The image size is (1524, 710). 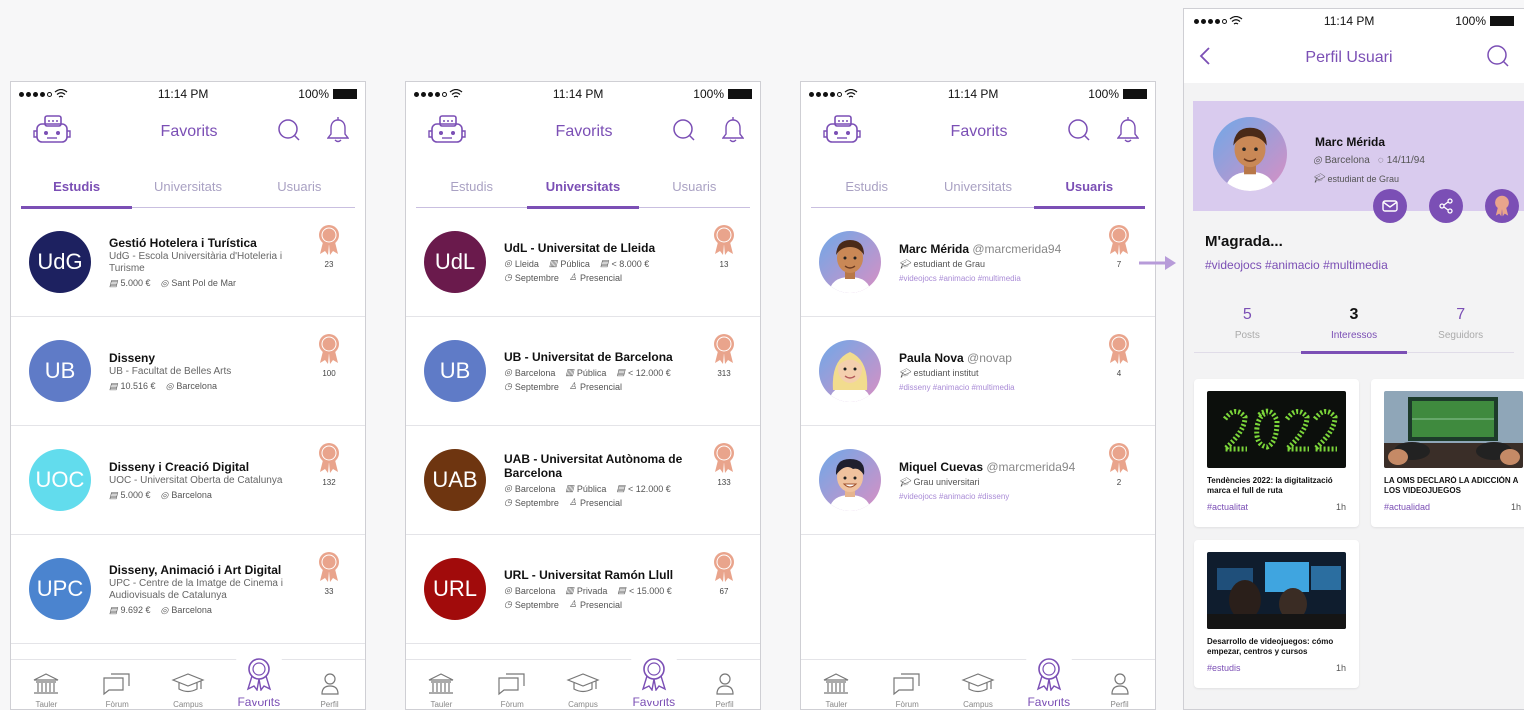 I want to click on favorite-badge: 133, so click(x=724, y=464).